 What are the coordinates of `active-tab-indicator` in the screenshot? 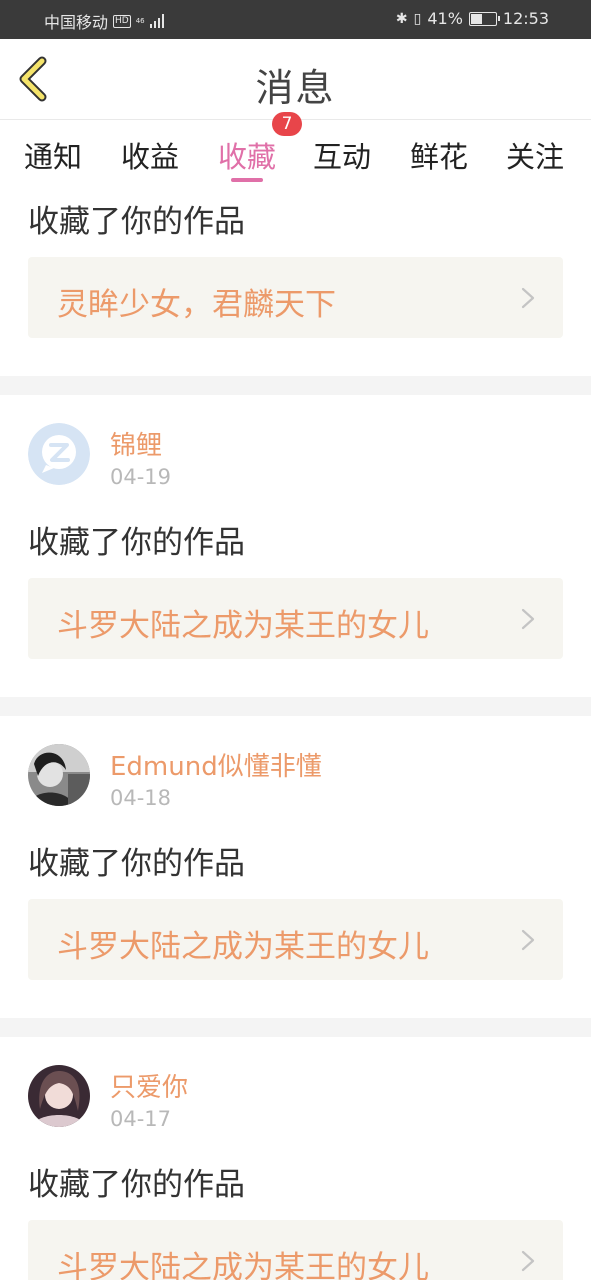 It's located at (247, 180).